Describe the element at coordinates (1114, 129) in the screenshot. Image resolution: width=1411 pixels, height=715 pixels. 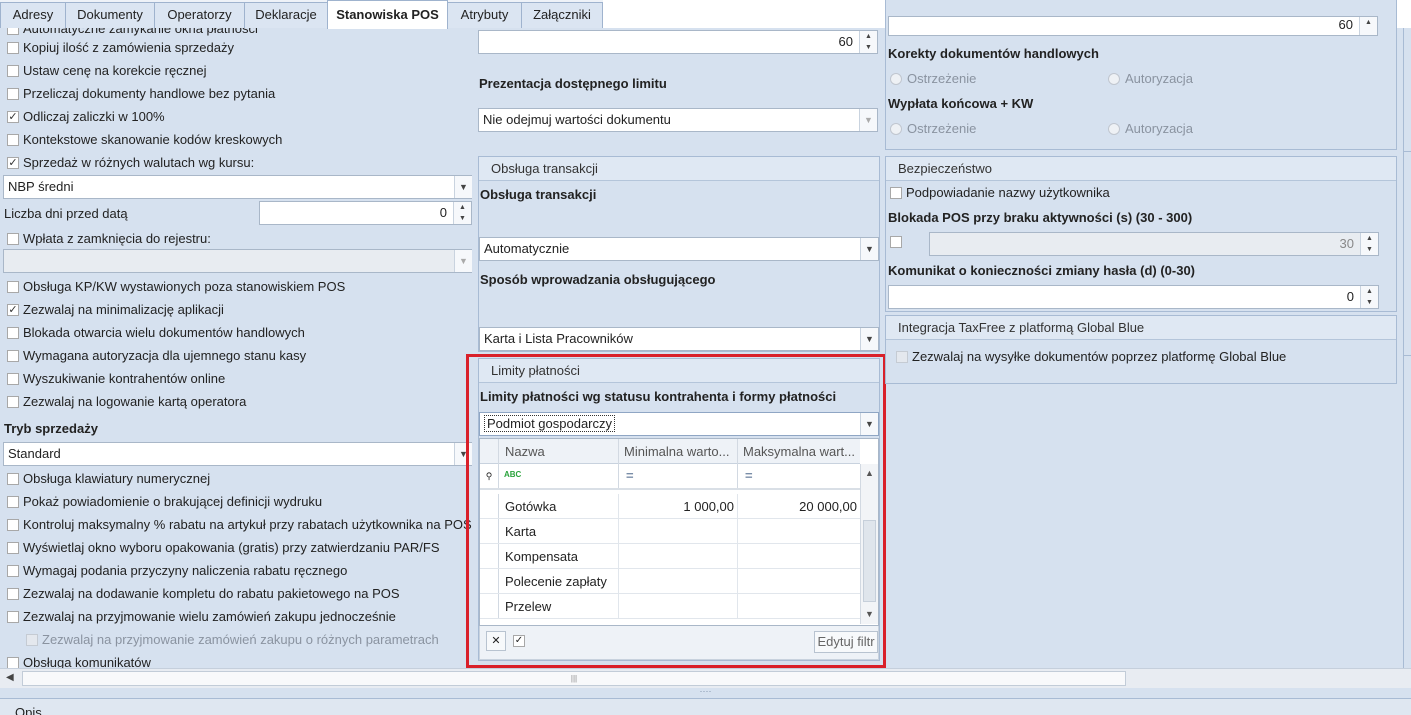
I see `final-payment-authorization-radio` at that location.